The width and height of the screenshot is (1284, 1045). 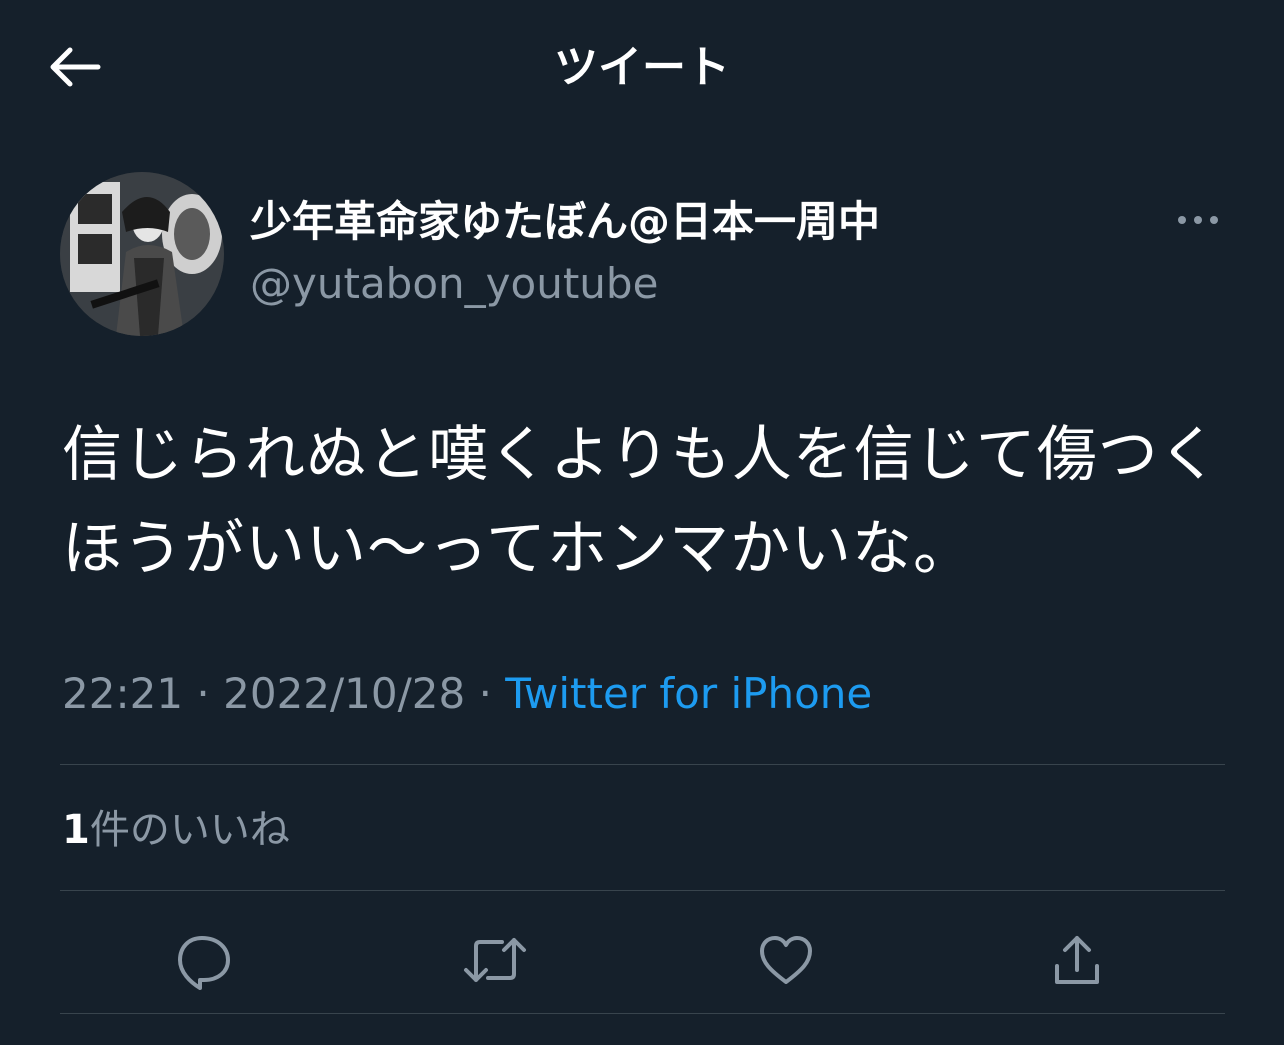 I want to click on page-title: ツイート, so click(x=642, y=67).